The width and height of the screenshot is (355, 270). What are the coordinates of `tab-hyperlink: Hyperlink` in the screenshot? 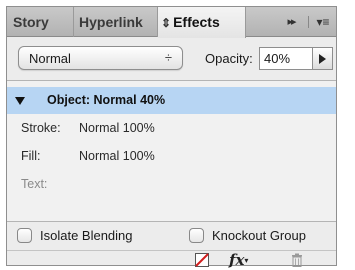 It's located at (116, 22).